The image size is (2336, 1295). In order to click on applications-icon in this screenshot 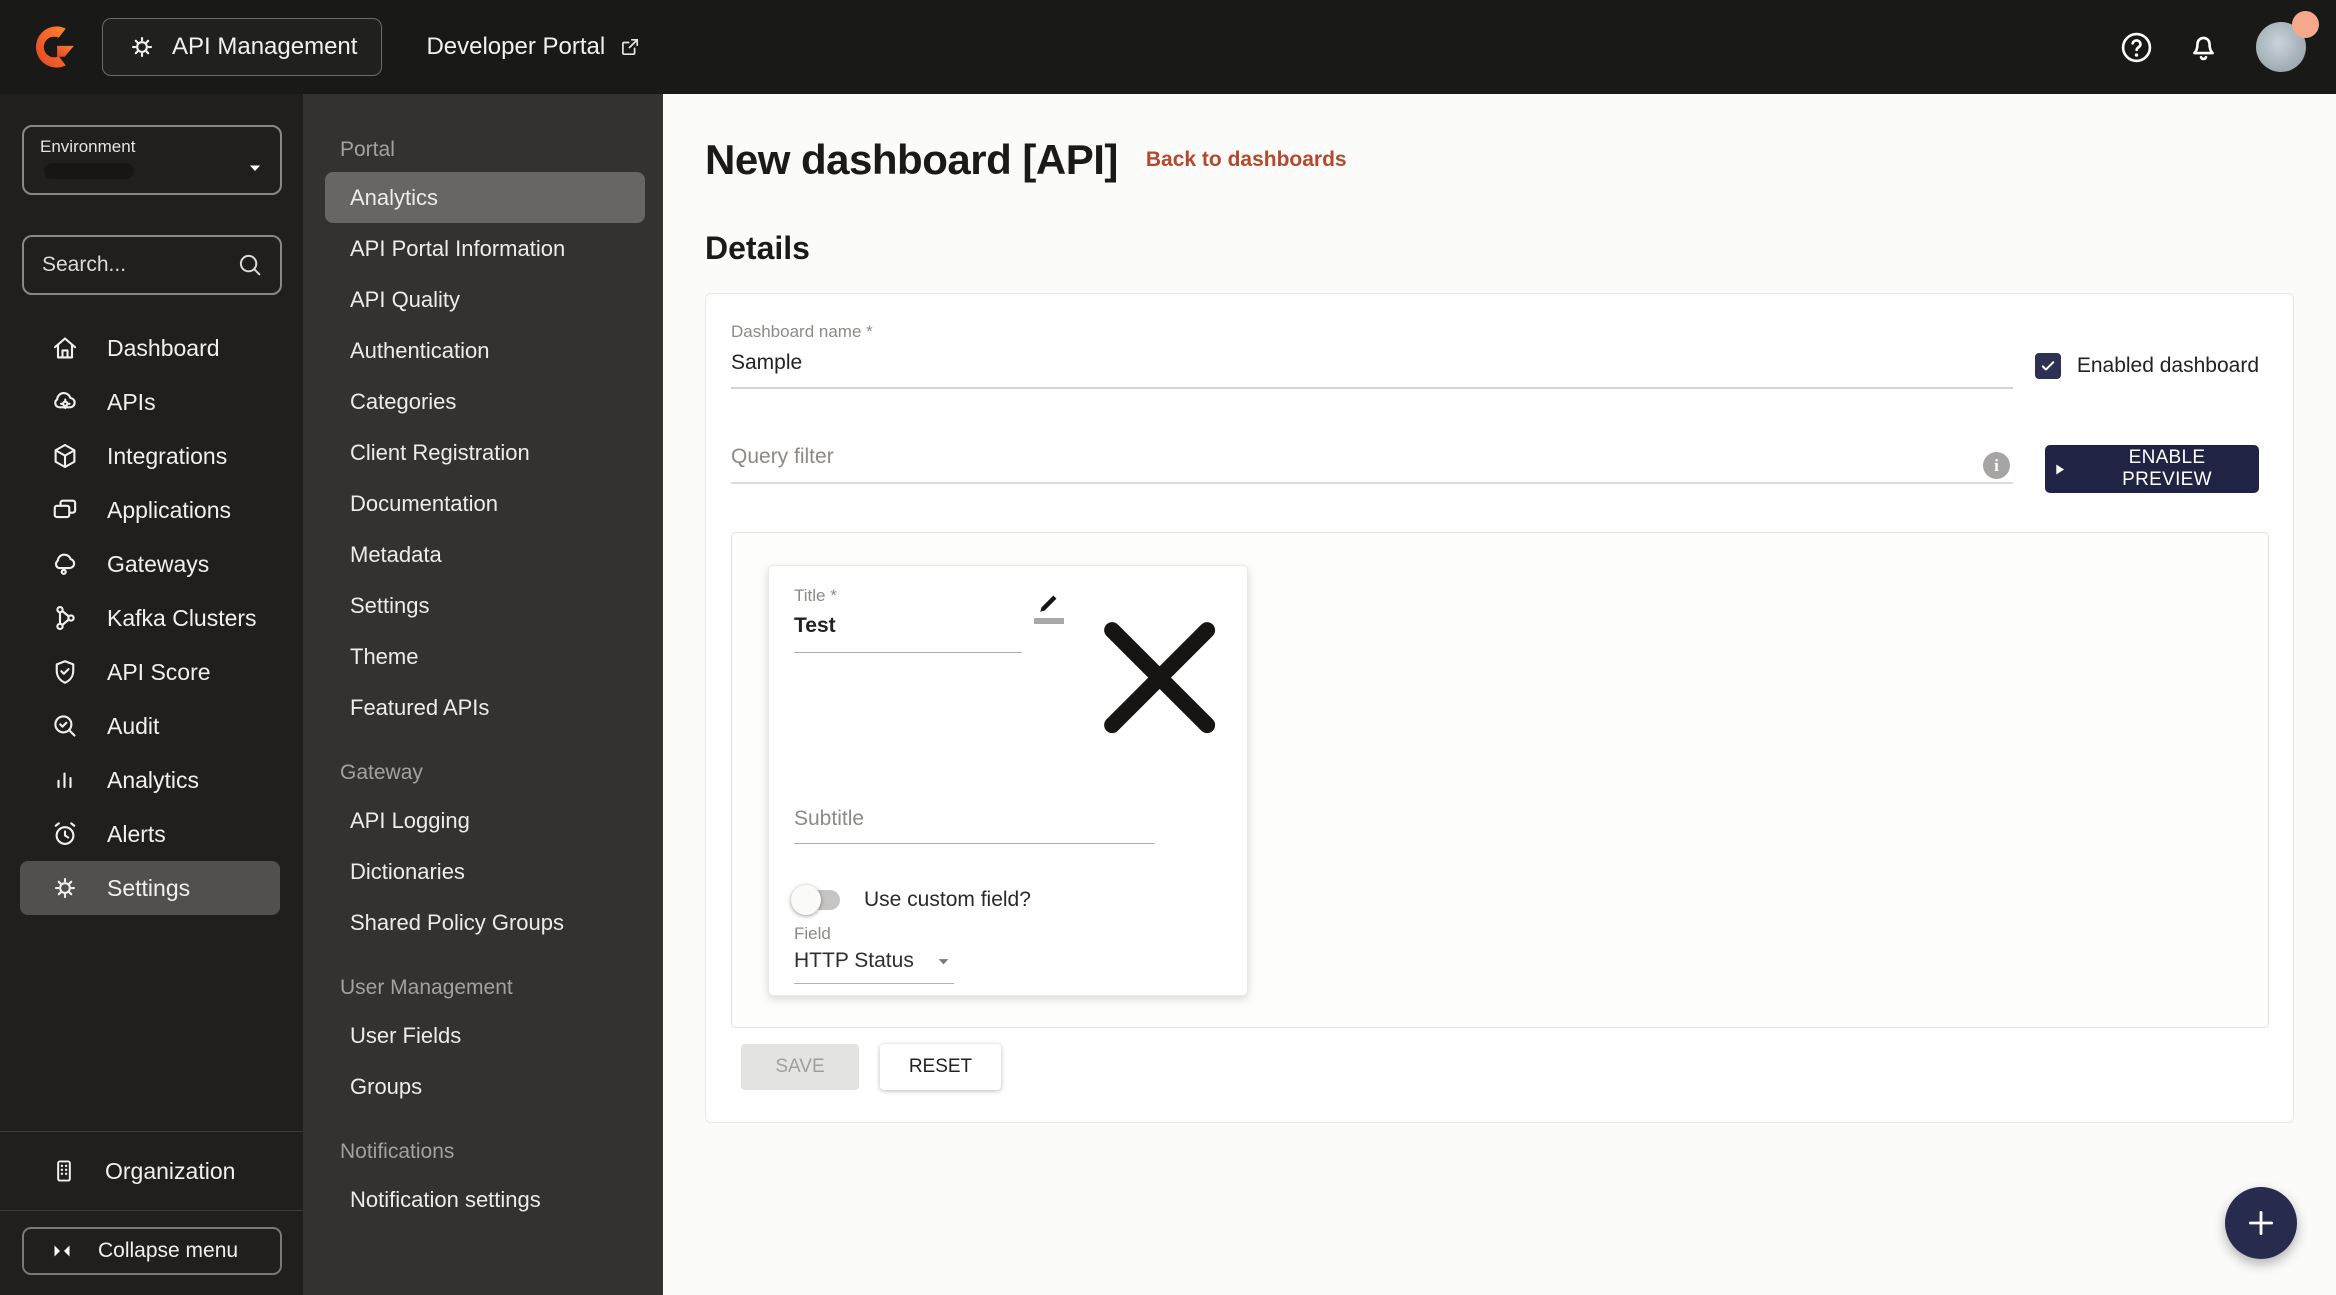, I will do `click(65, 510)`.